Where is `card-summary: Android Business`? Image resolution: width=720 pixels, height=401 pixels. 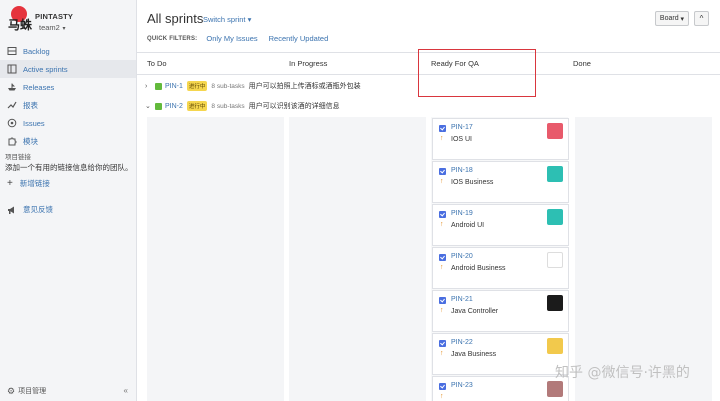 card-summary: Android Business is located at coordinates (478, 268).